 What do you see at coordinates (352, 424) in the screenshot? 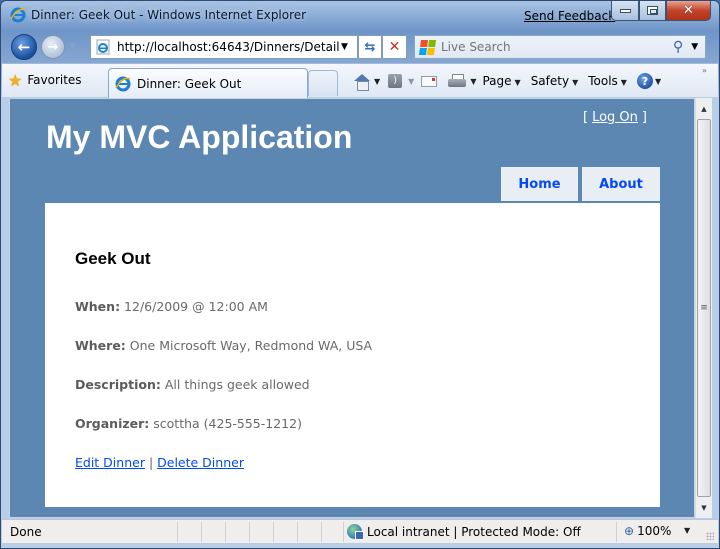
I see `detail-organizer: Organizer: scottha (425-555-1212)` at bounding box center [352, 424].